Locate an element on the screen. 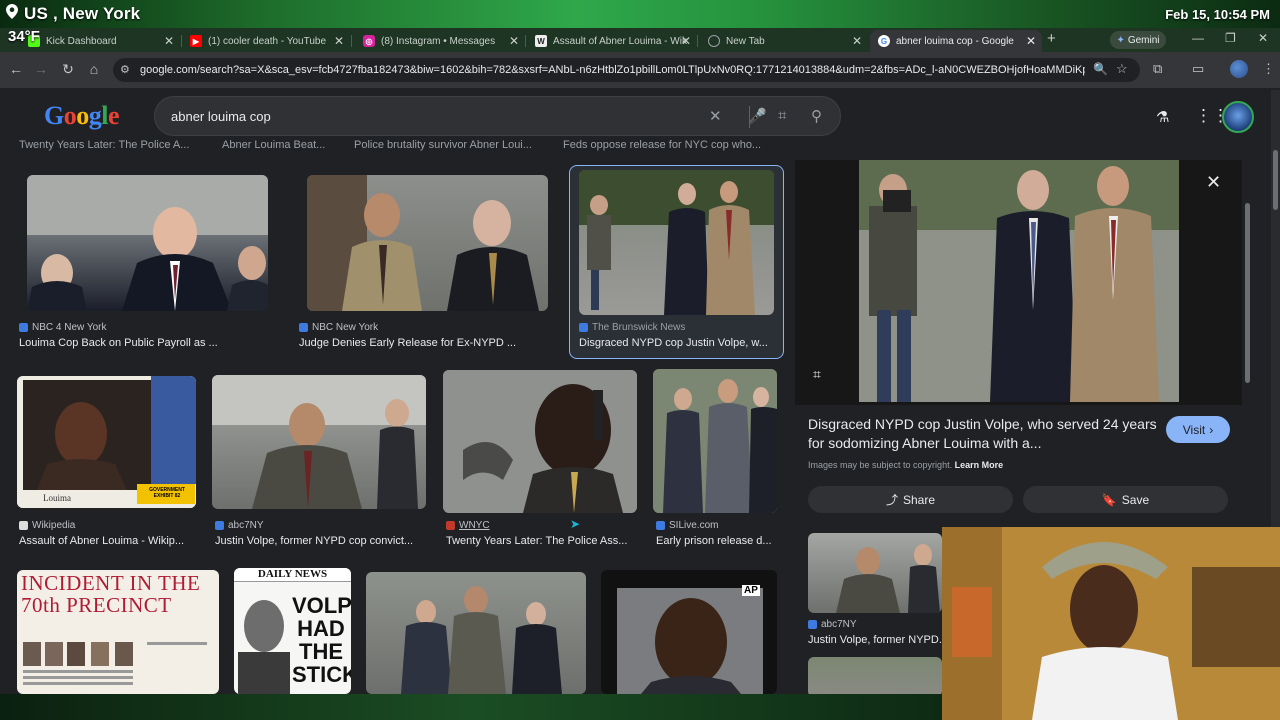 The height and width of the screenshot is (720, 1280). site-info-icon: ⚙ is located at coordinates (125, 69).